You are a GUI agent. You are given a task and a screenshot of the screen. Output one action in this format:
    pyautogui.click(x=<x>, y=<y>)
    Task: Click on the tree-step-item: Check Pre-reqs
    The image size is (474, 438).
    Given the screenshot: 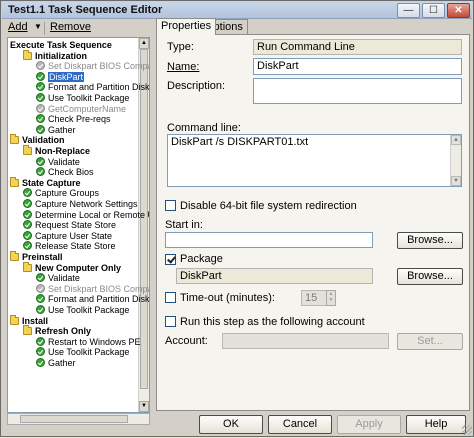 What is the action you would take?
    pyautogui.click(x=73, y=119)
    